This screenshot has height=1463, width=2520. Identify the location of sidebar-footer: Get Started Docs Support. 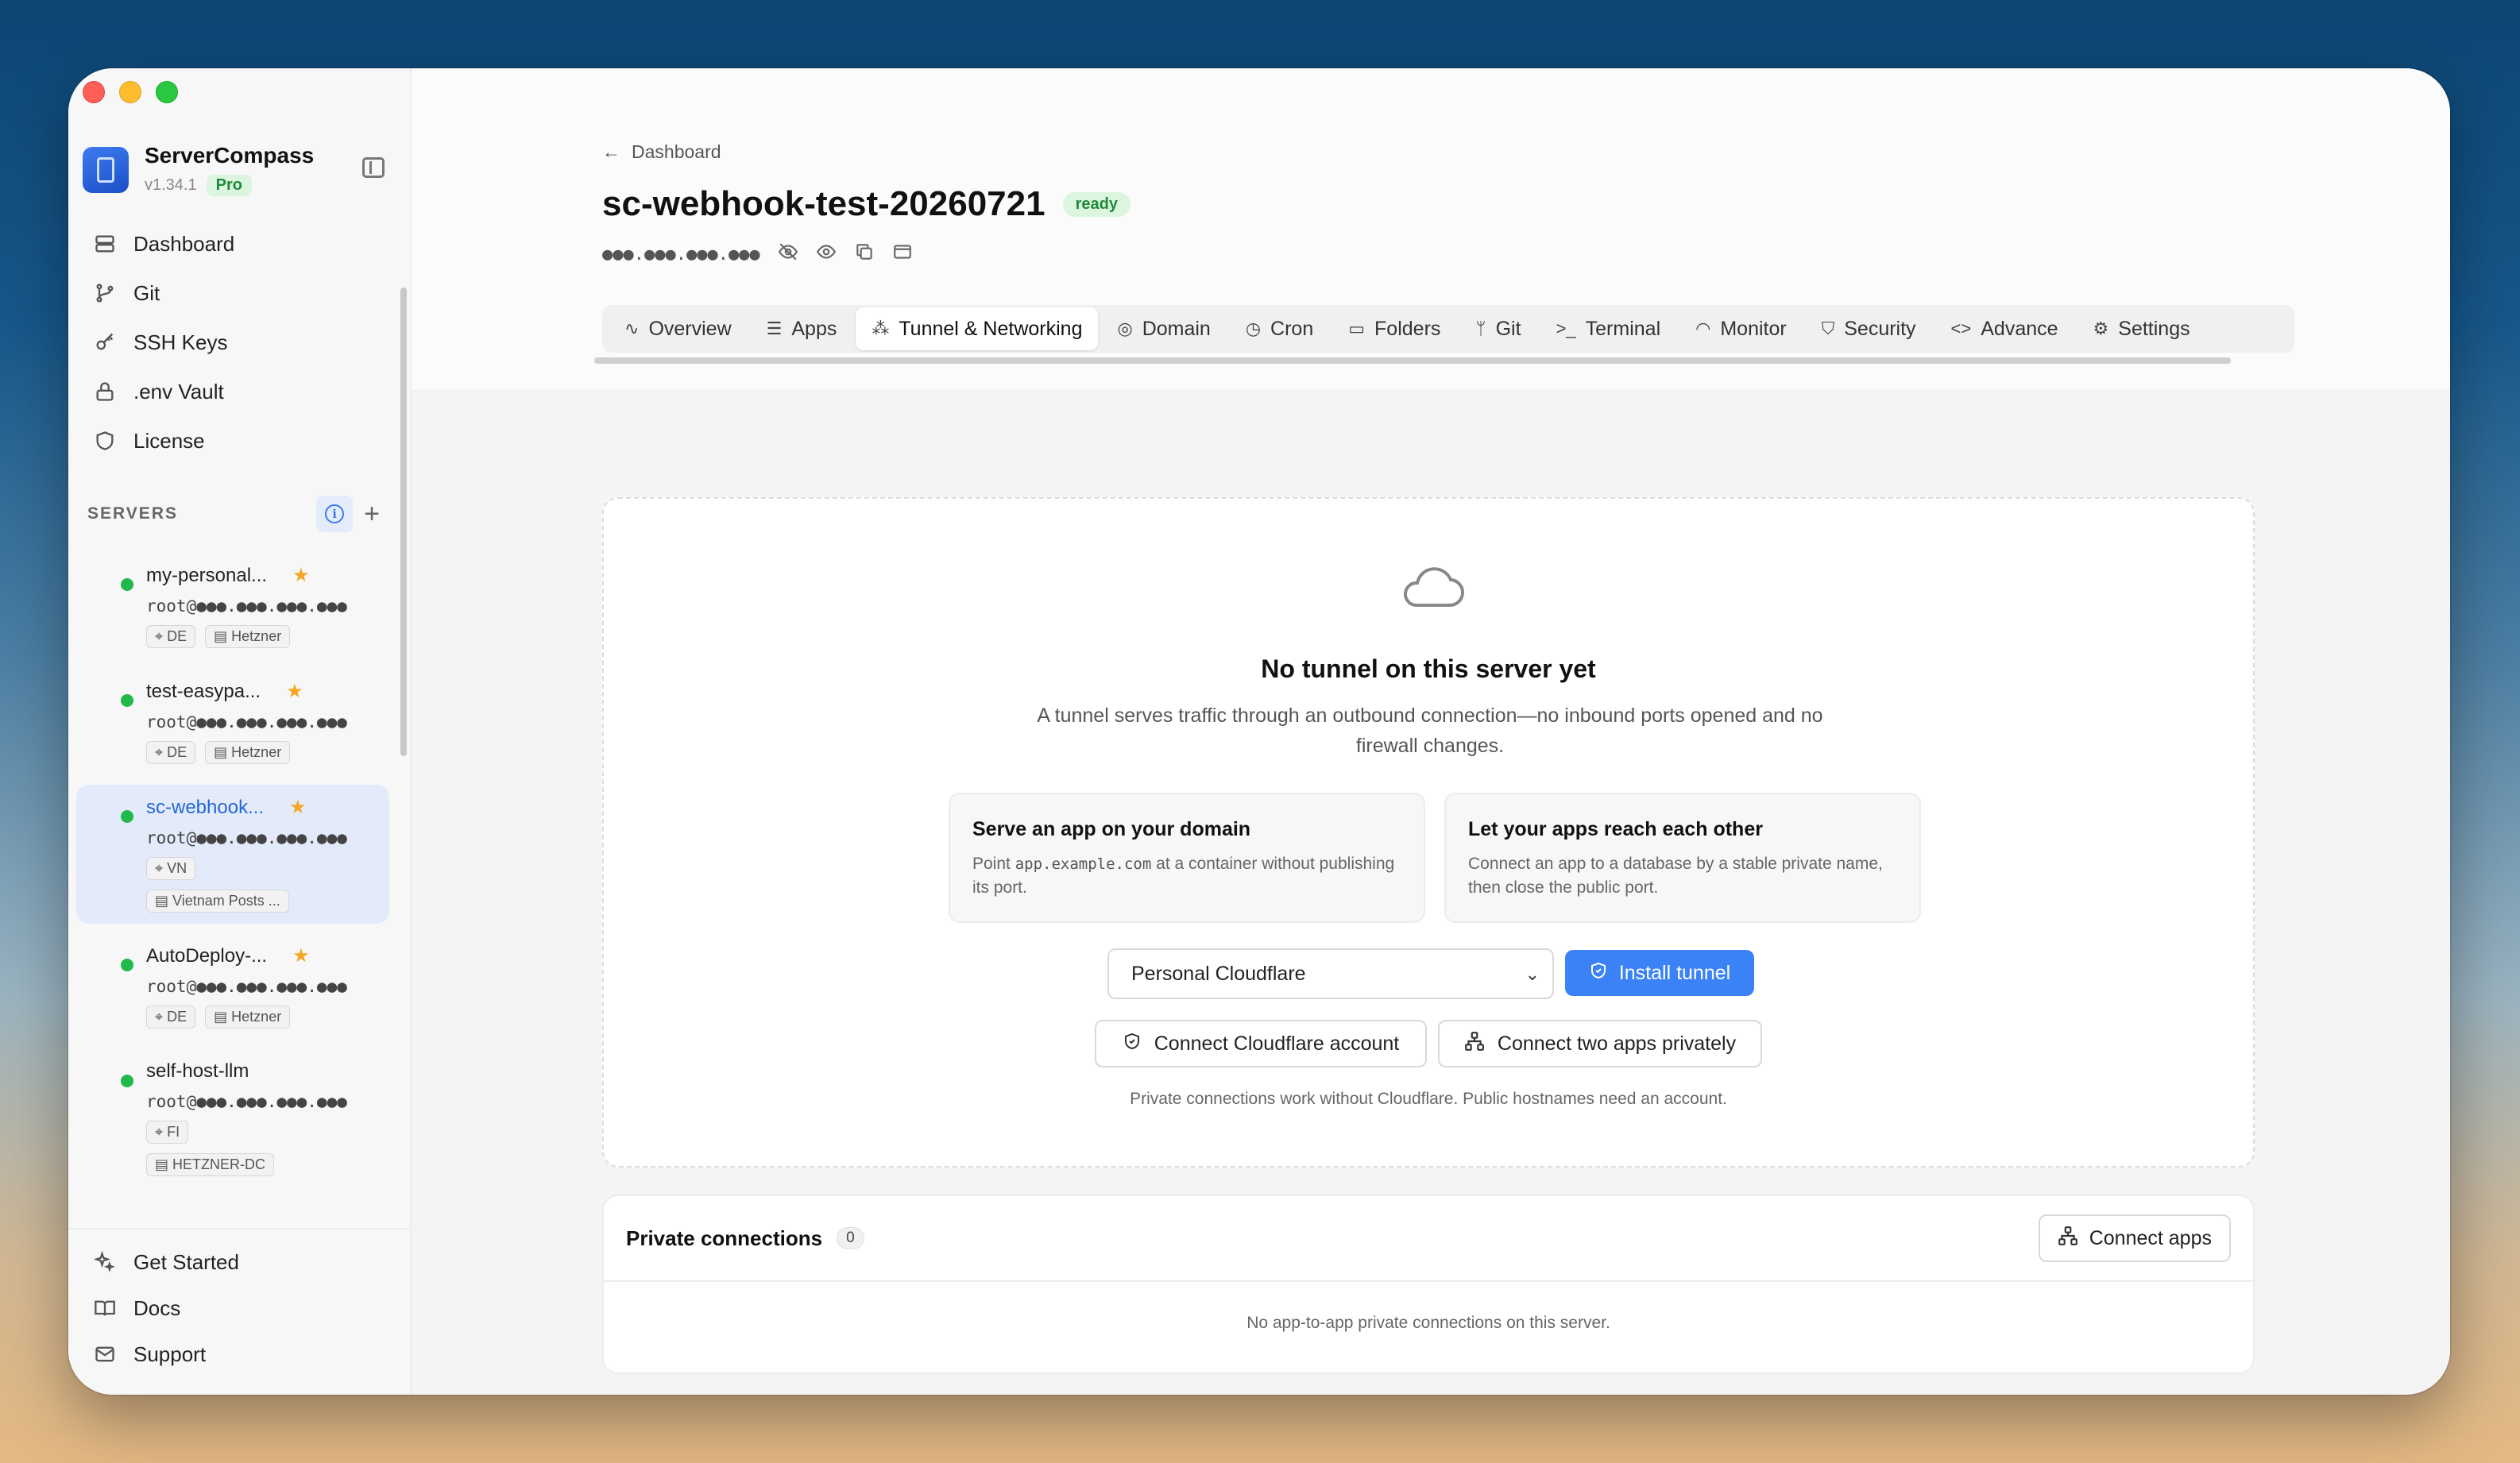
(239, 1311).